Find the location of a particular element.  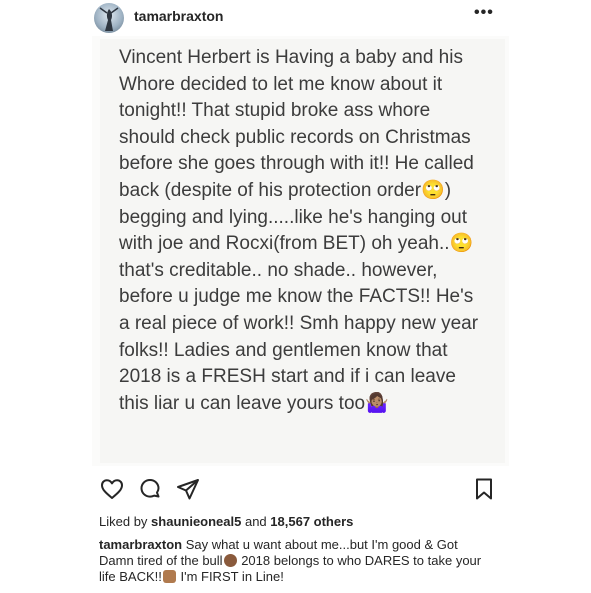

share-icon is located at coordinates (188, 489).